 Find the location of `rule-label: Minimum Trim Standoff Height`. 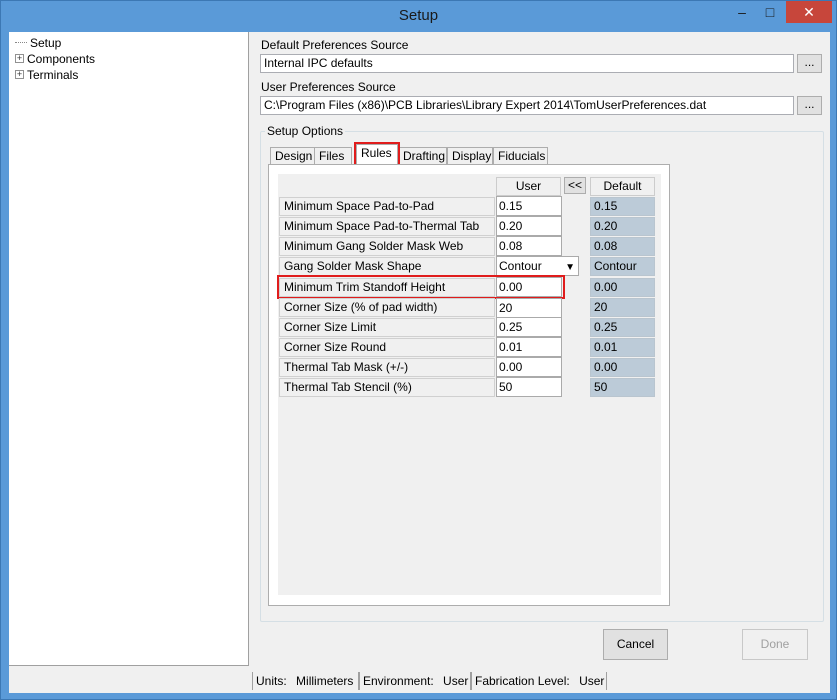

rule-label: Minimum Trim Standoff Height is located at coordinates (387, 287).